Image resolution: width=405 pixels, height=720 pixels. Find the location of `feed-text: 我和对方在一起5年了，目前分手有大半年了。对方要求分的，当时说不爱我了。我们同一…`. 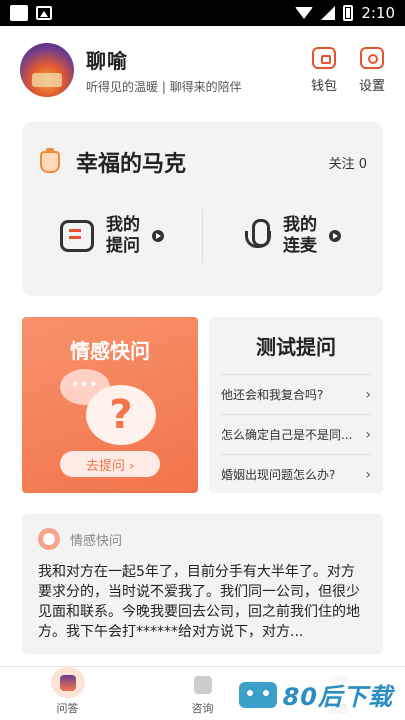

feed-text: 我和对方在一起5年了，目前分手有大半年了。对方要求分的，当时说不爱我了。我们同一… is located at coordinates (199, 602).